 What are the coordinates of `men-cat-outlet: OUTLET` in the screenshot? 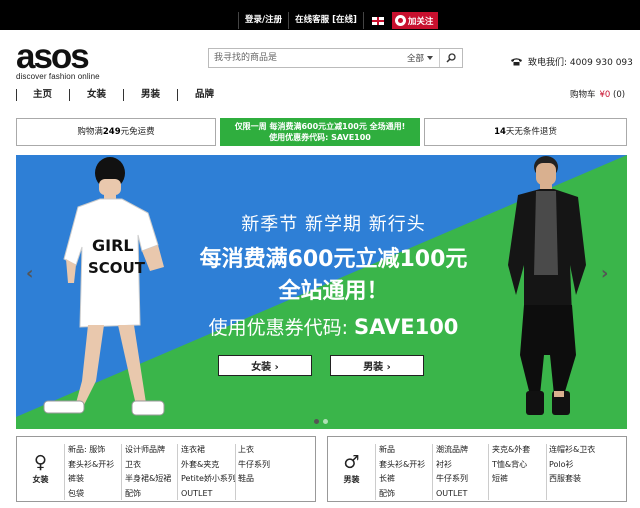 It's located at (452, 494).